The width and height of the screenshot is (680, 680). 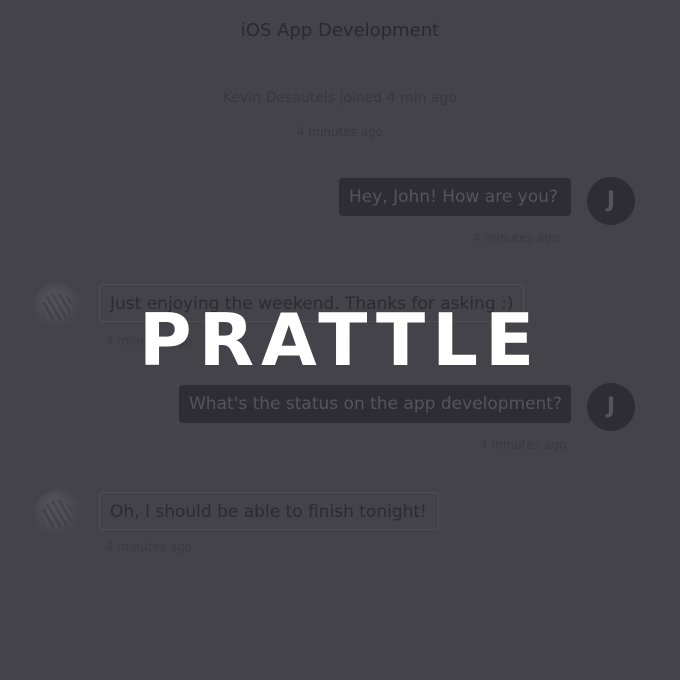 I want to click on chat-header-title: iOS App Development, so click(x=340, y=30).